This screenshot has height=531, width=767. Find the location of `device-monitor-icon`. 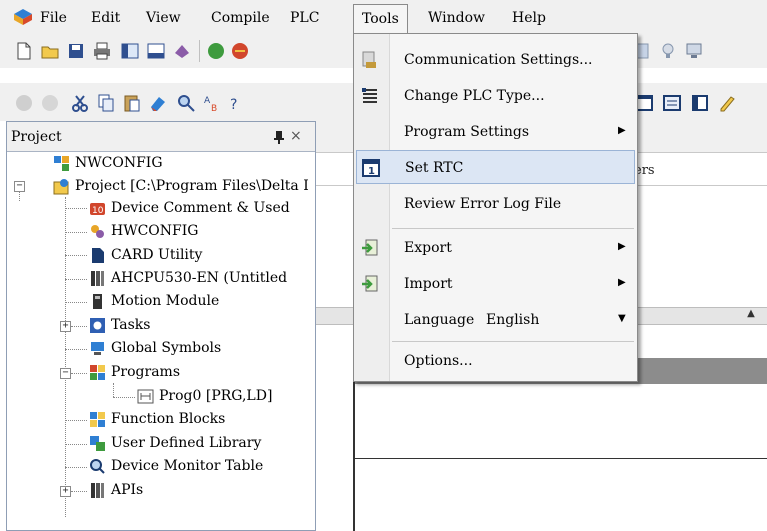

device-monitor-icon is located at coordinates (97, 466).